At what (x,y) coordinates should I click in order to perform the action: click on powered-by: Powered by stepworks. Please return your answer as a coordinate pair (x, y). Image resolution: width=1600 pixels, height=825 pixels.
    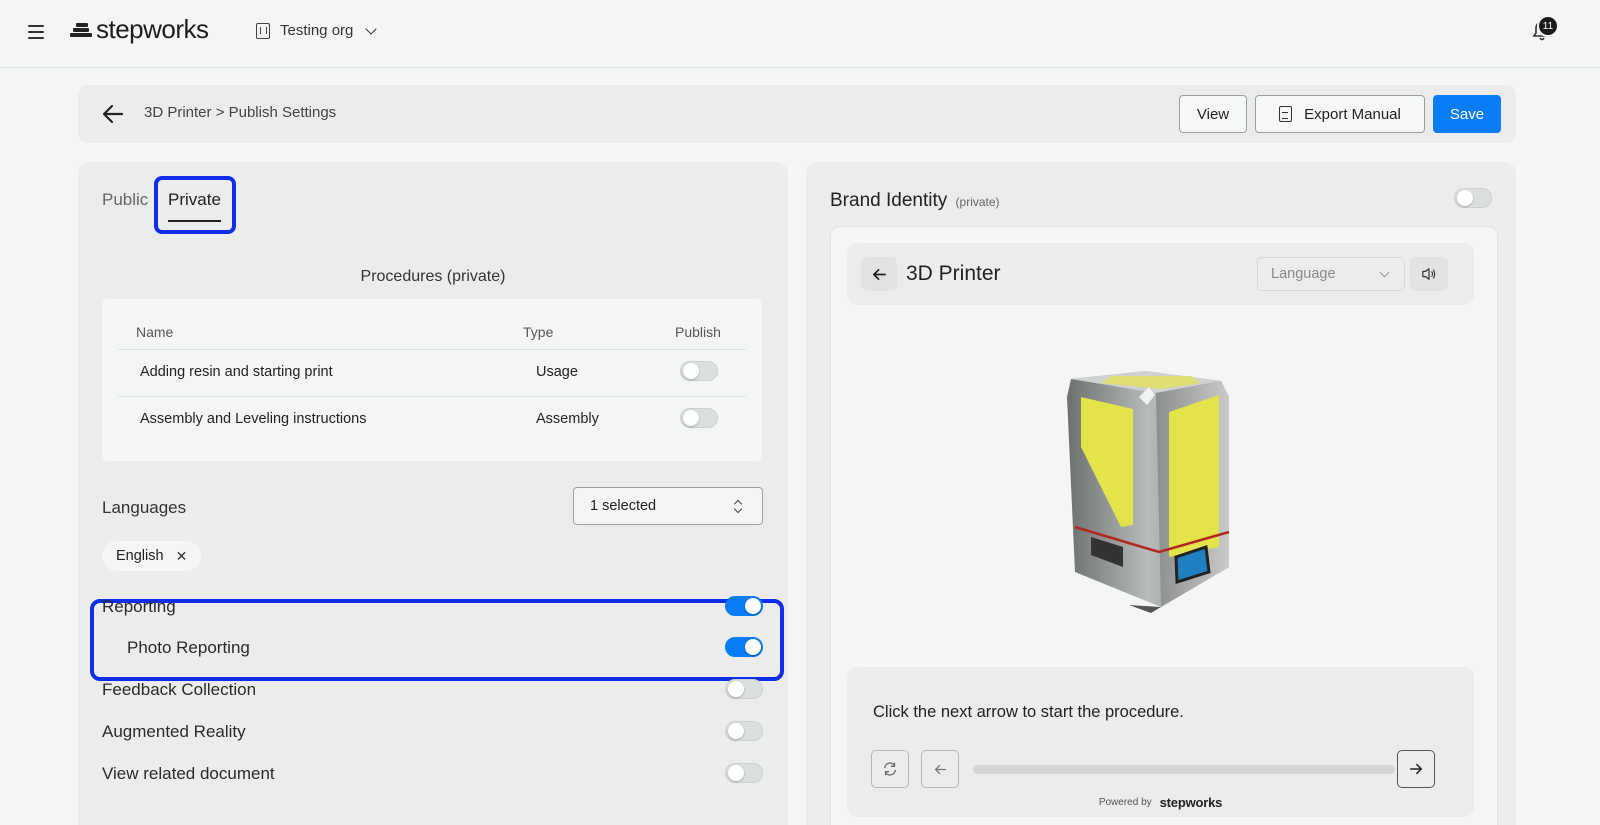
    Looking at the image, I should click on (1160, 802).